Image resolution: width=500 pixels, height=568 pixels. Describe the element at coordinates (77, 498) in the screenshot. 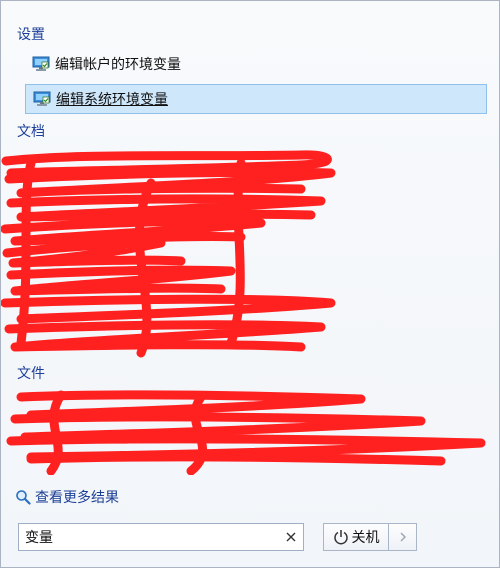

I see `see-more-results-label: 查看更多结果` at that location.